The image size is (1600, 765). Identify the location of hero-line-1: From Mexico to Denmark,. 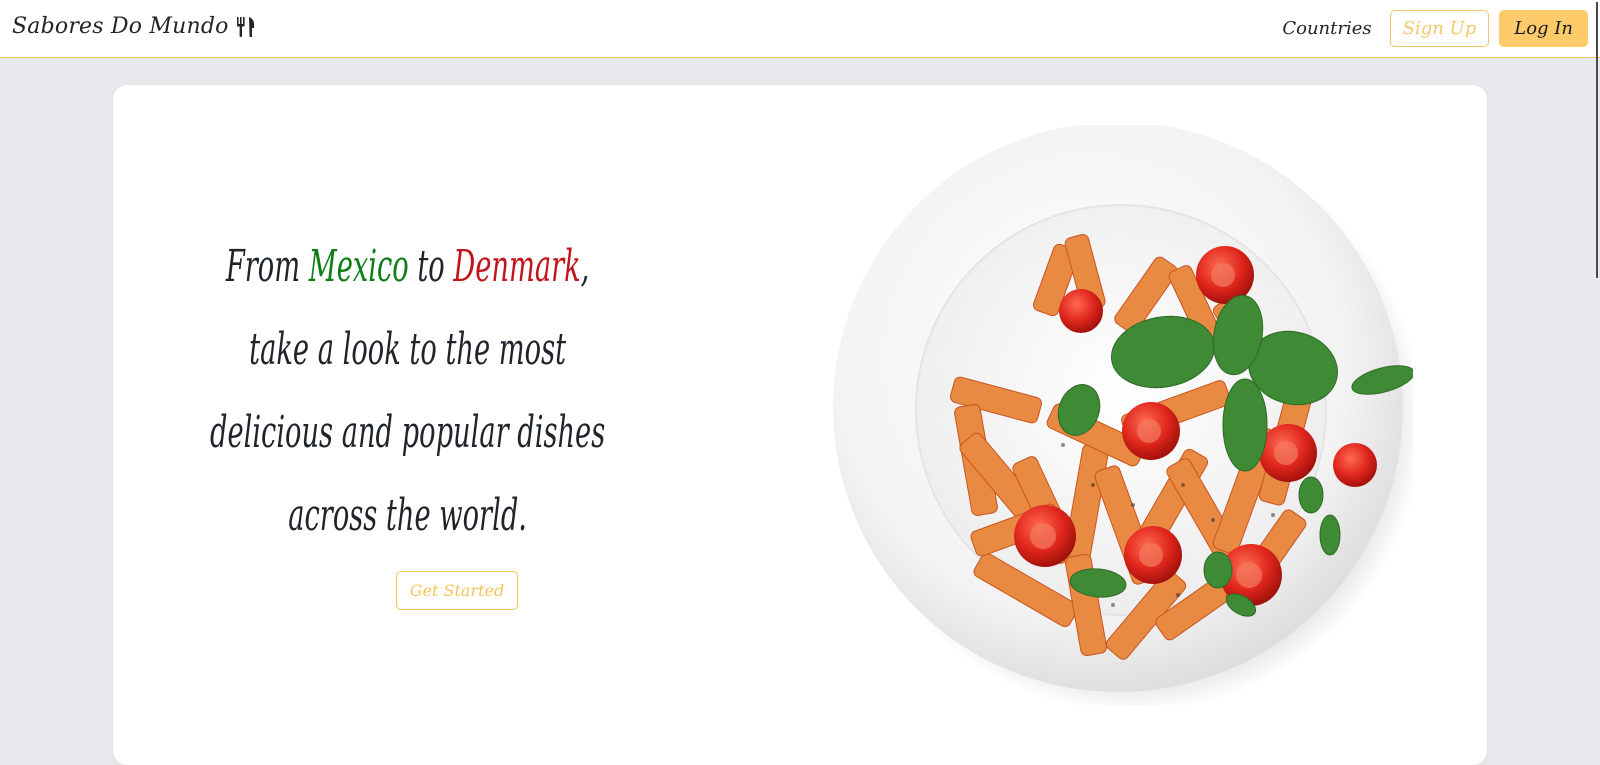
(407, 266).